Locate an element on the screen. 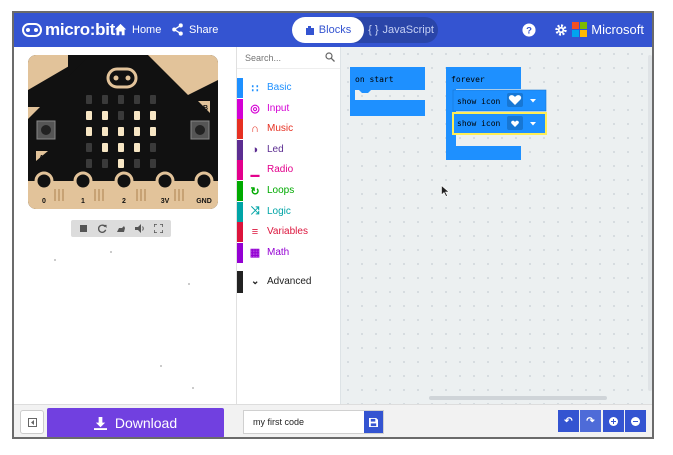  button-b is located at coordinates (200, 130).